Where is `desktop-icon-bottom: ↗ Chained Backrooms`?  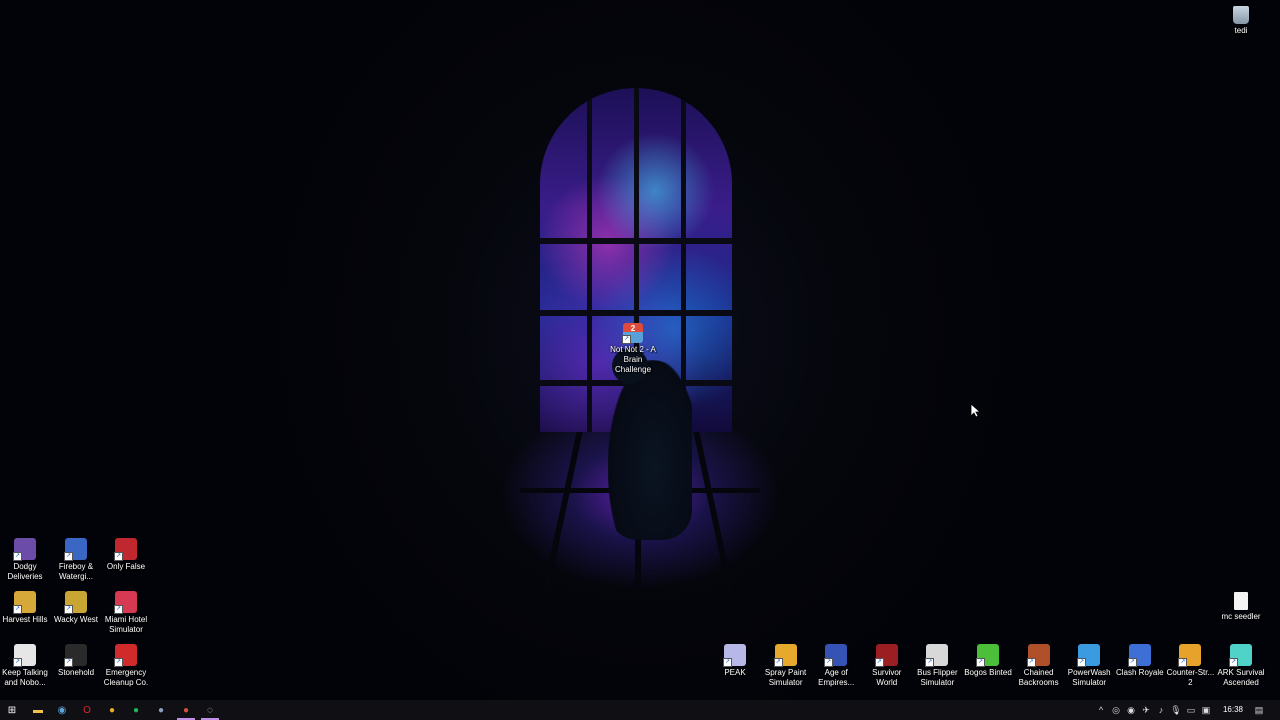
desktop-icon-bottom: ↗ Chained Backrooms is located at coordinates (1039, 666).